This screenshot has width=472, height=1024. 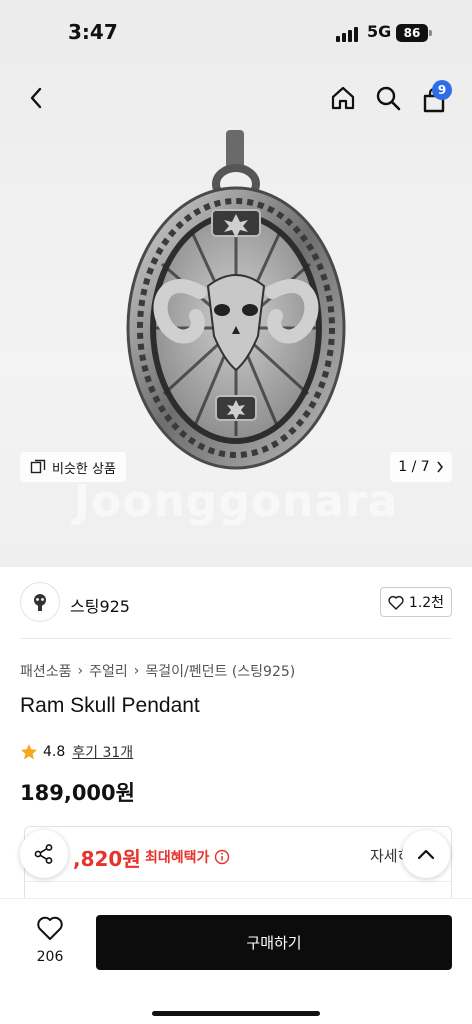 I want to click on rating-row: 4.8 후기 31개, so click(x=76, y=752).